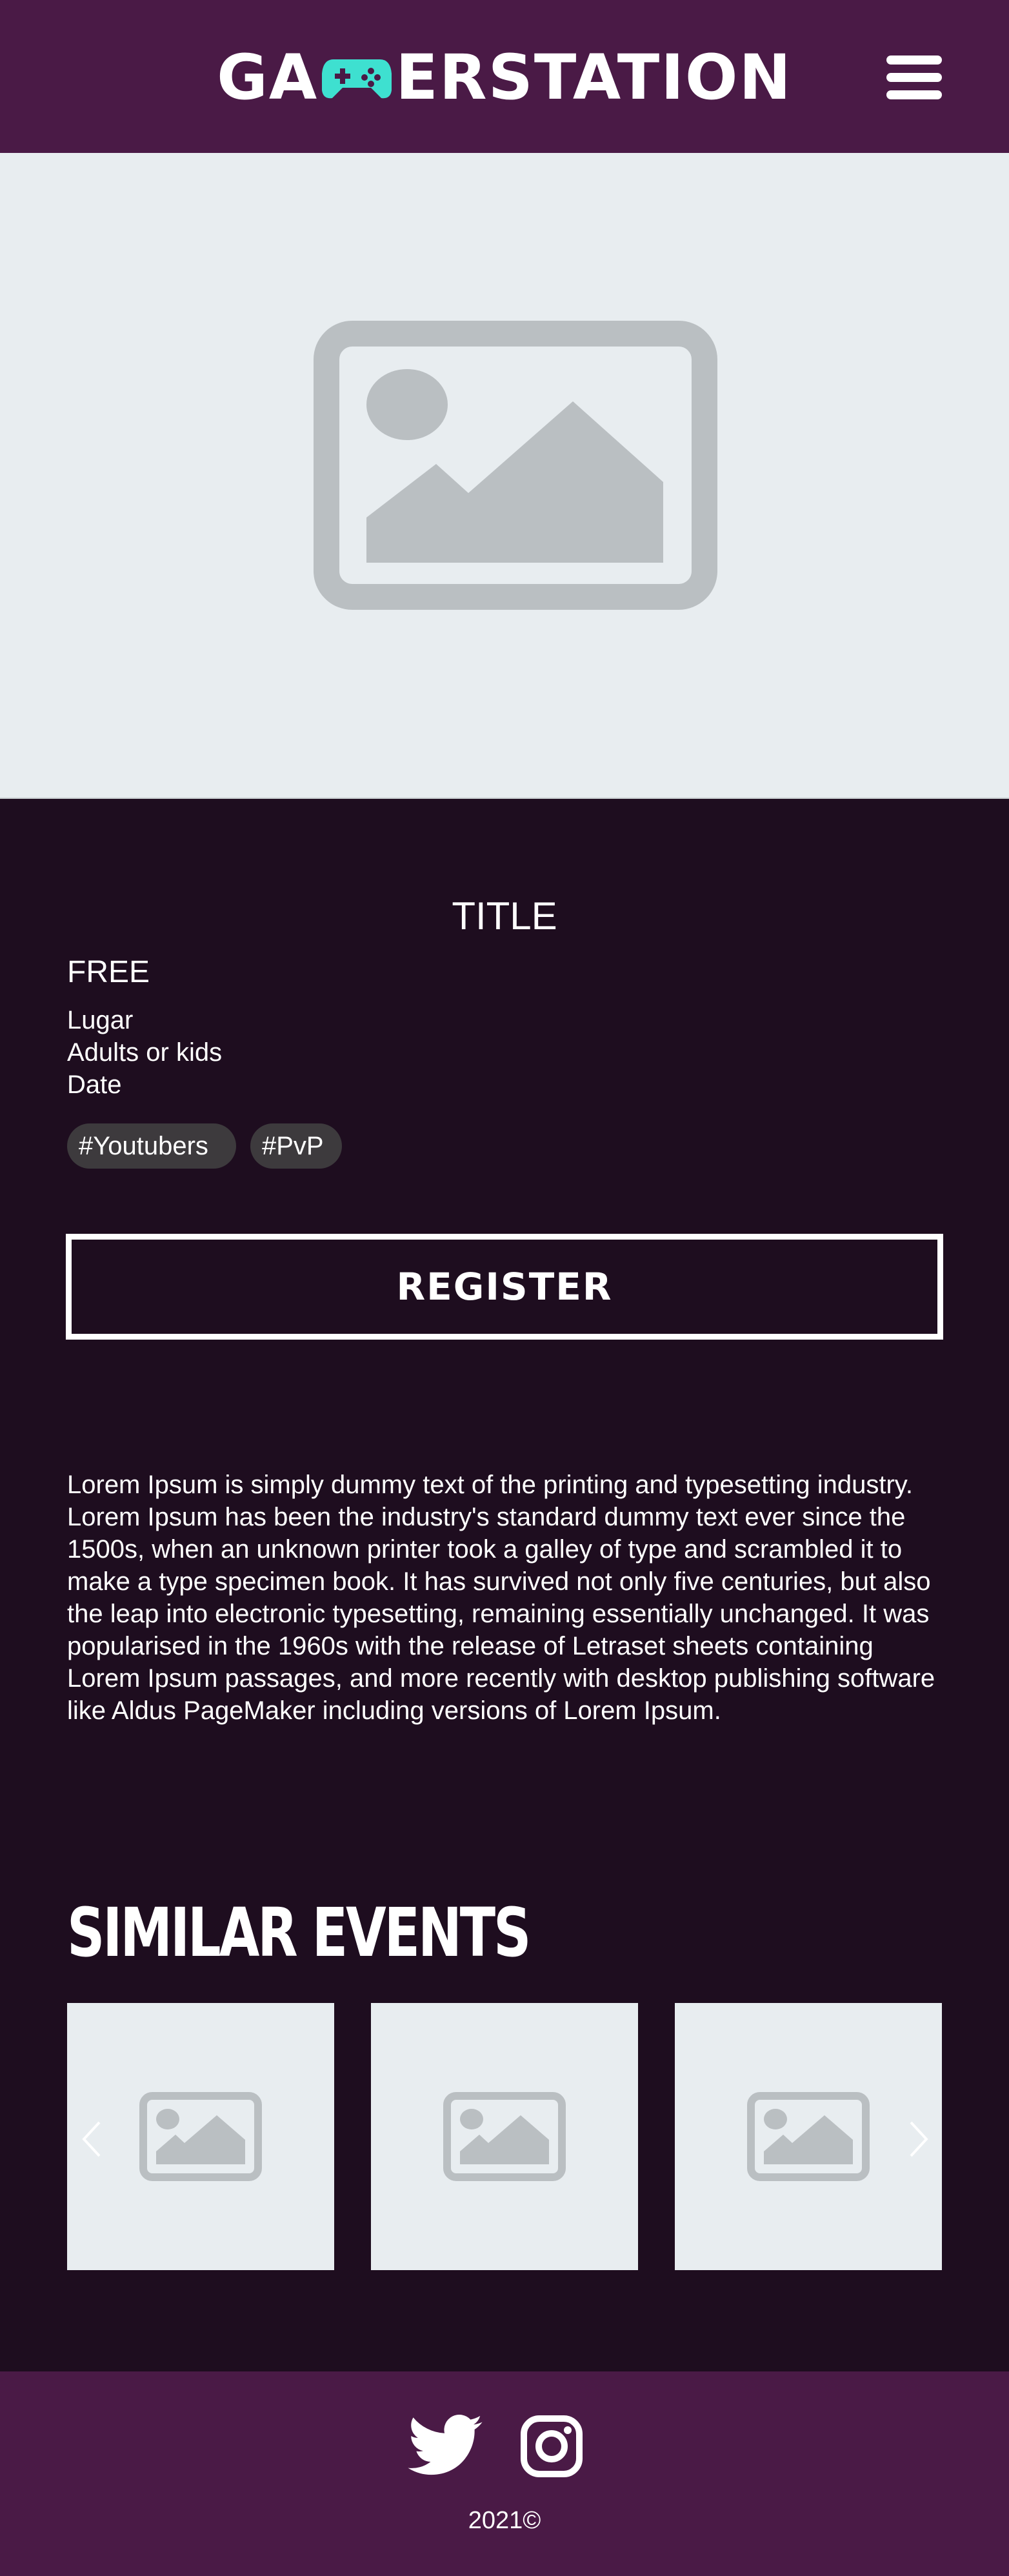 This screenshot has height=2576, width=1009. Describe the element at coordinates (551, 2446) in the screenshot. I see `instagram-icon` at that location.